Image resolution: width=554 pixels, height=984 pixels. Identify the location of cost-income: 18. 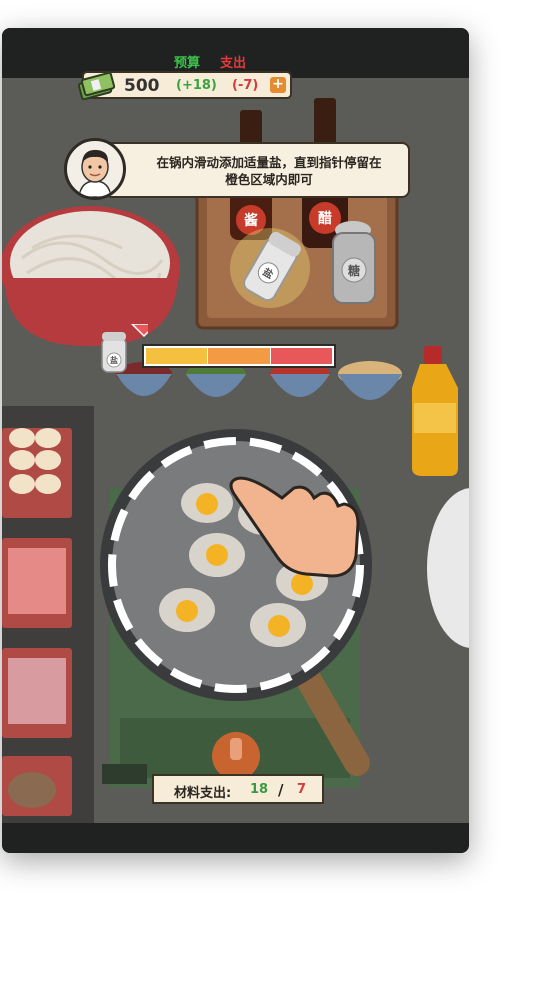
(259, 789).